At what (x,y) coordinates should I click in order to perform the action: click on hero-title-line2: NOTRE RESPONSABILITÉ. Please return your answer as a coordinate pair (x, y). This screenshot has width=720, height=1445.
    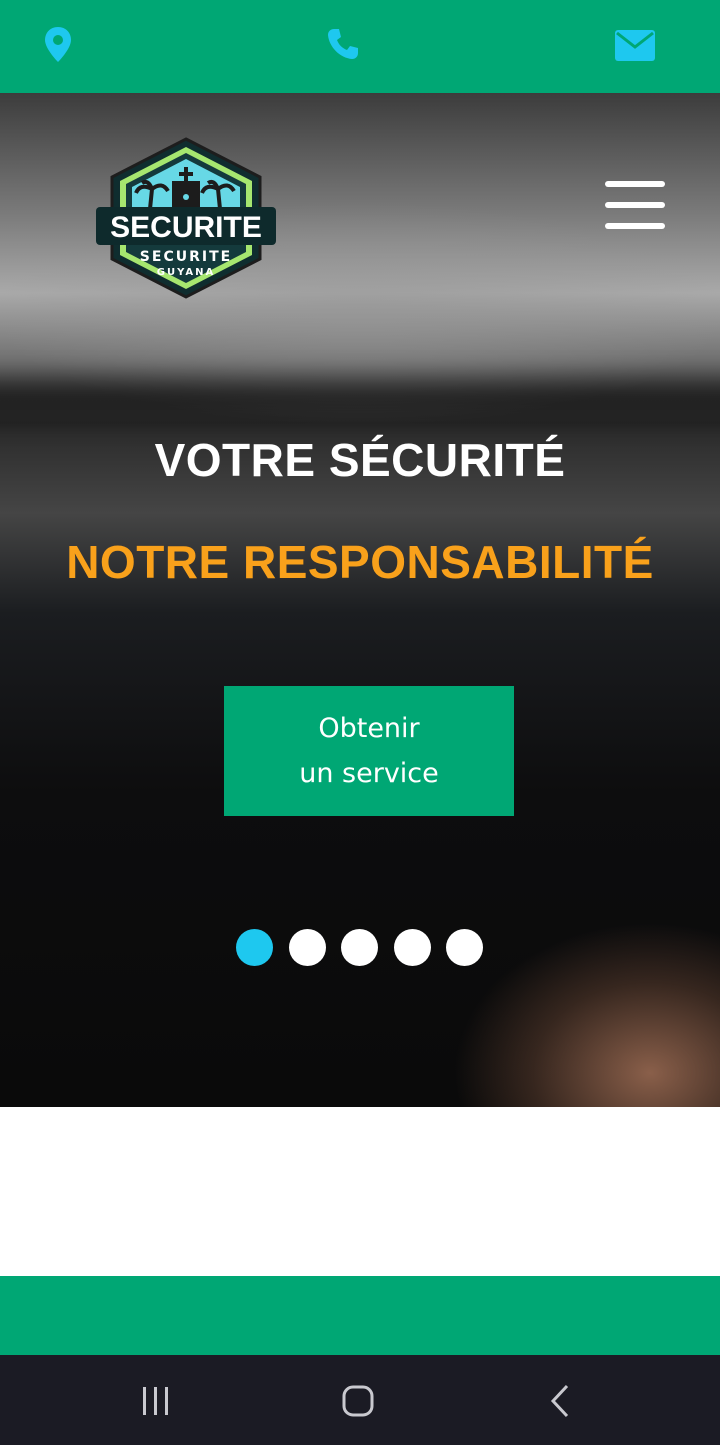
    Looking at the image, I should click on (360, 562).